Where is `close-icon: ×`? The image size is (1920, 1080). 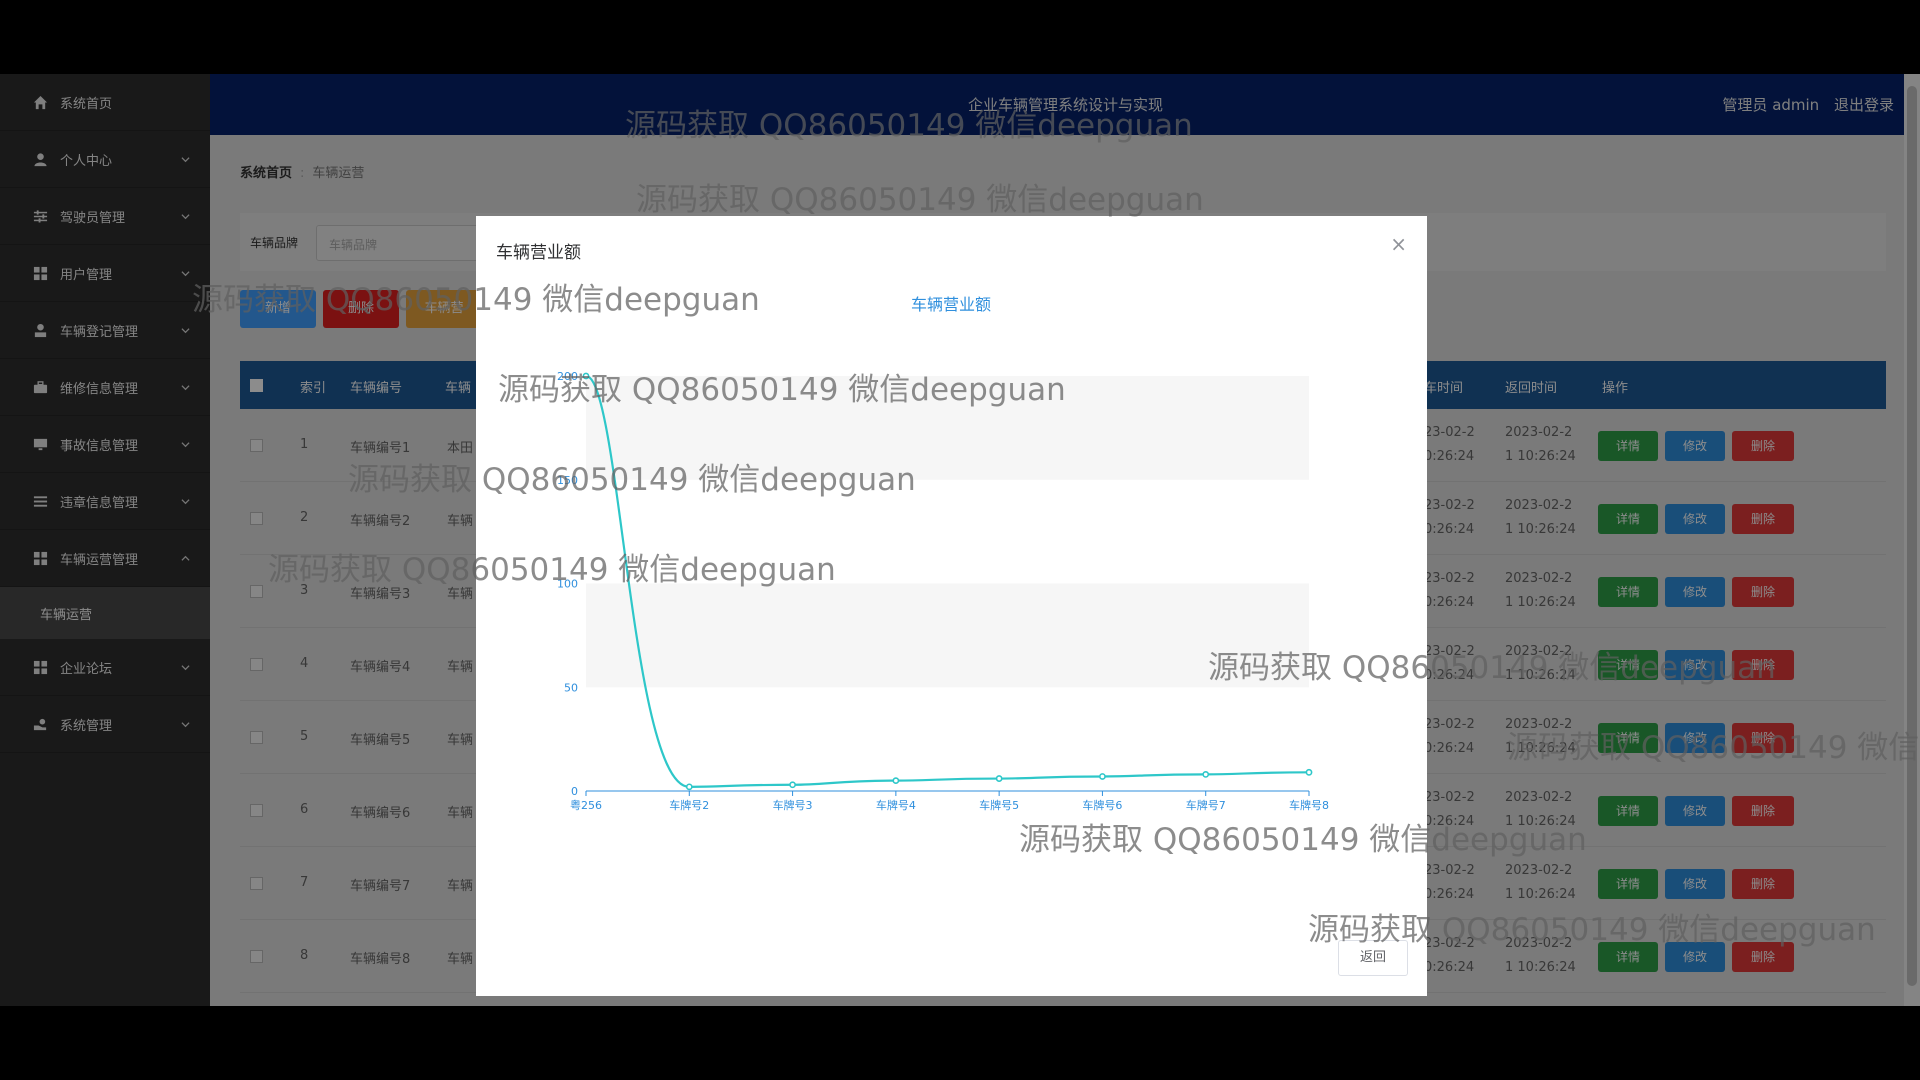 close-icon: × is located at coordinates (1398, 244).